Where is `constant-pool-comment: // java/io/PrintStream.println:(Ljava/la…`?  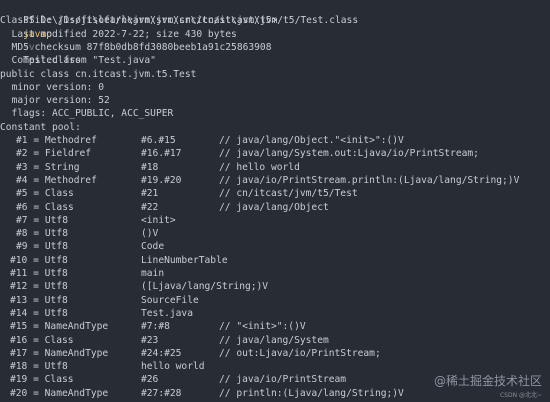 constant-pool-comment: // java/io/PrintStream.println:(Ljava/la… is located at coordinates (369, 180).